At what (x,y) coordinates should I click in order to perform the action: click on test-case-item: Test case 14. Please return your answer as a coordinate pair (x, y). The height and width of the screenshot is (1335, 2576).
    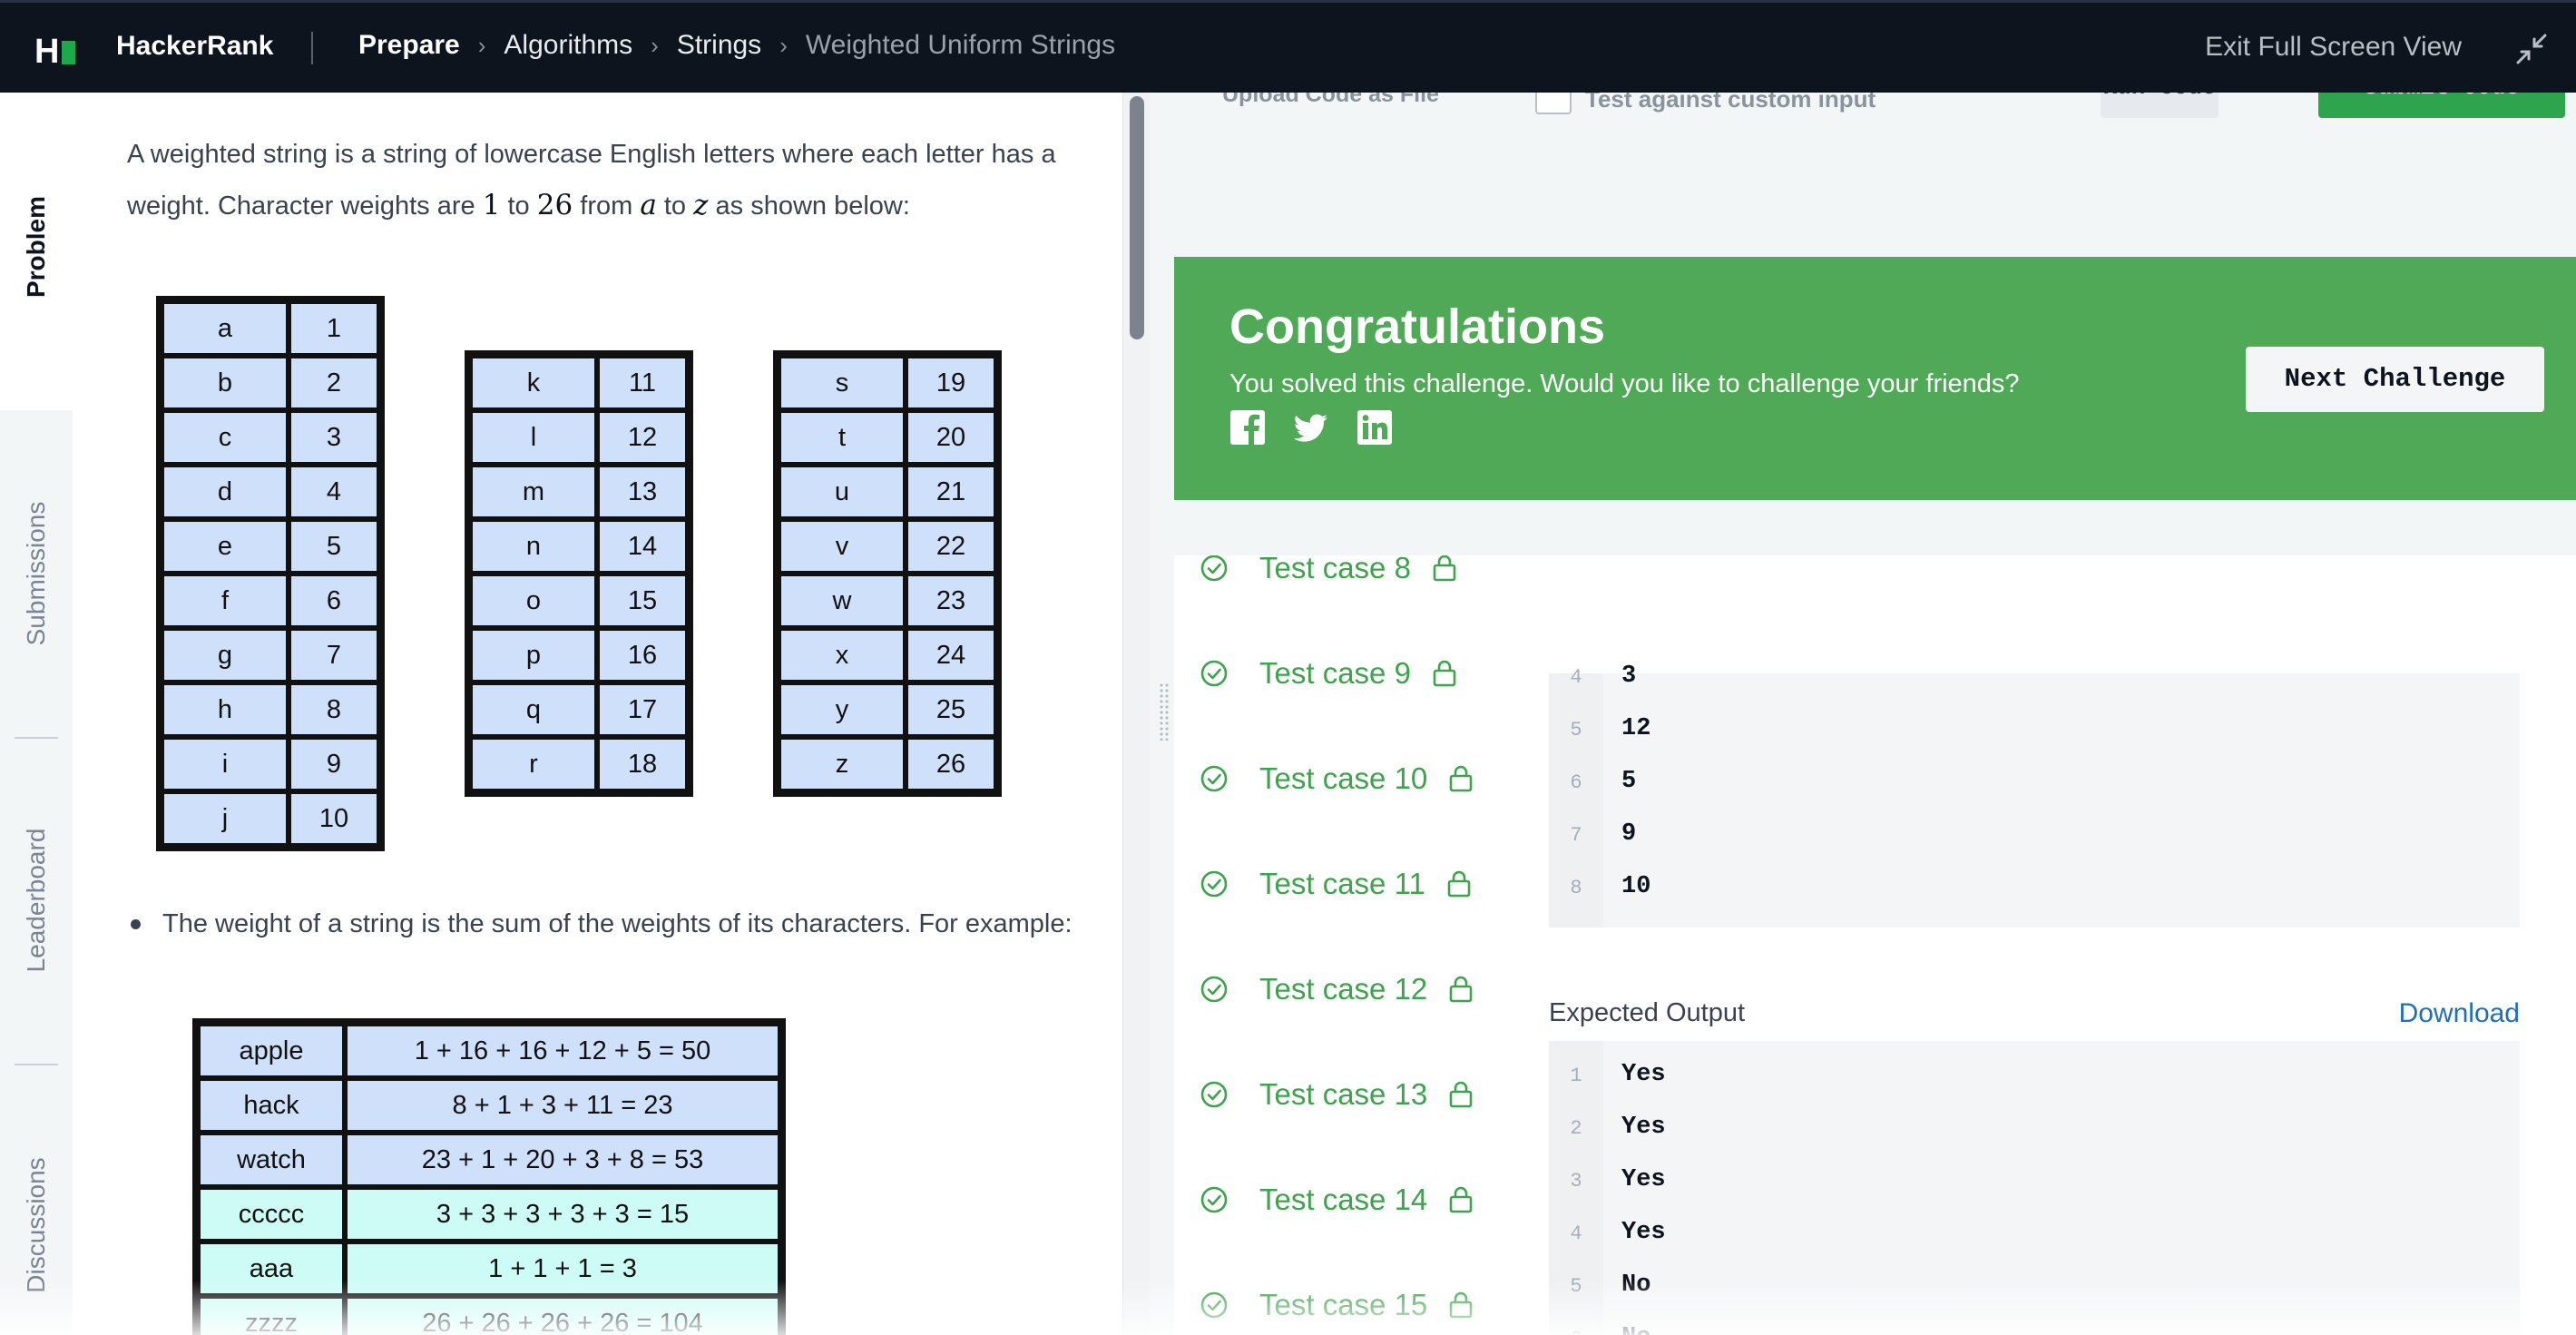
    Looking at the image, I should click on (1336, 1200).